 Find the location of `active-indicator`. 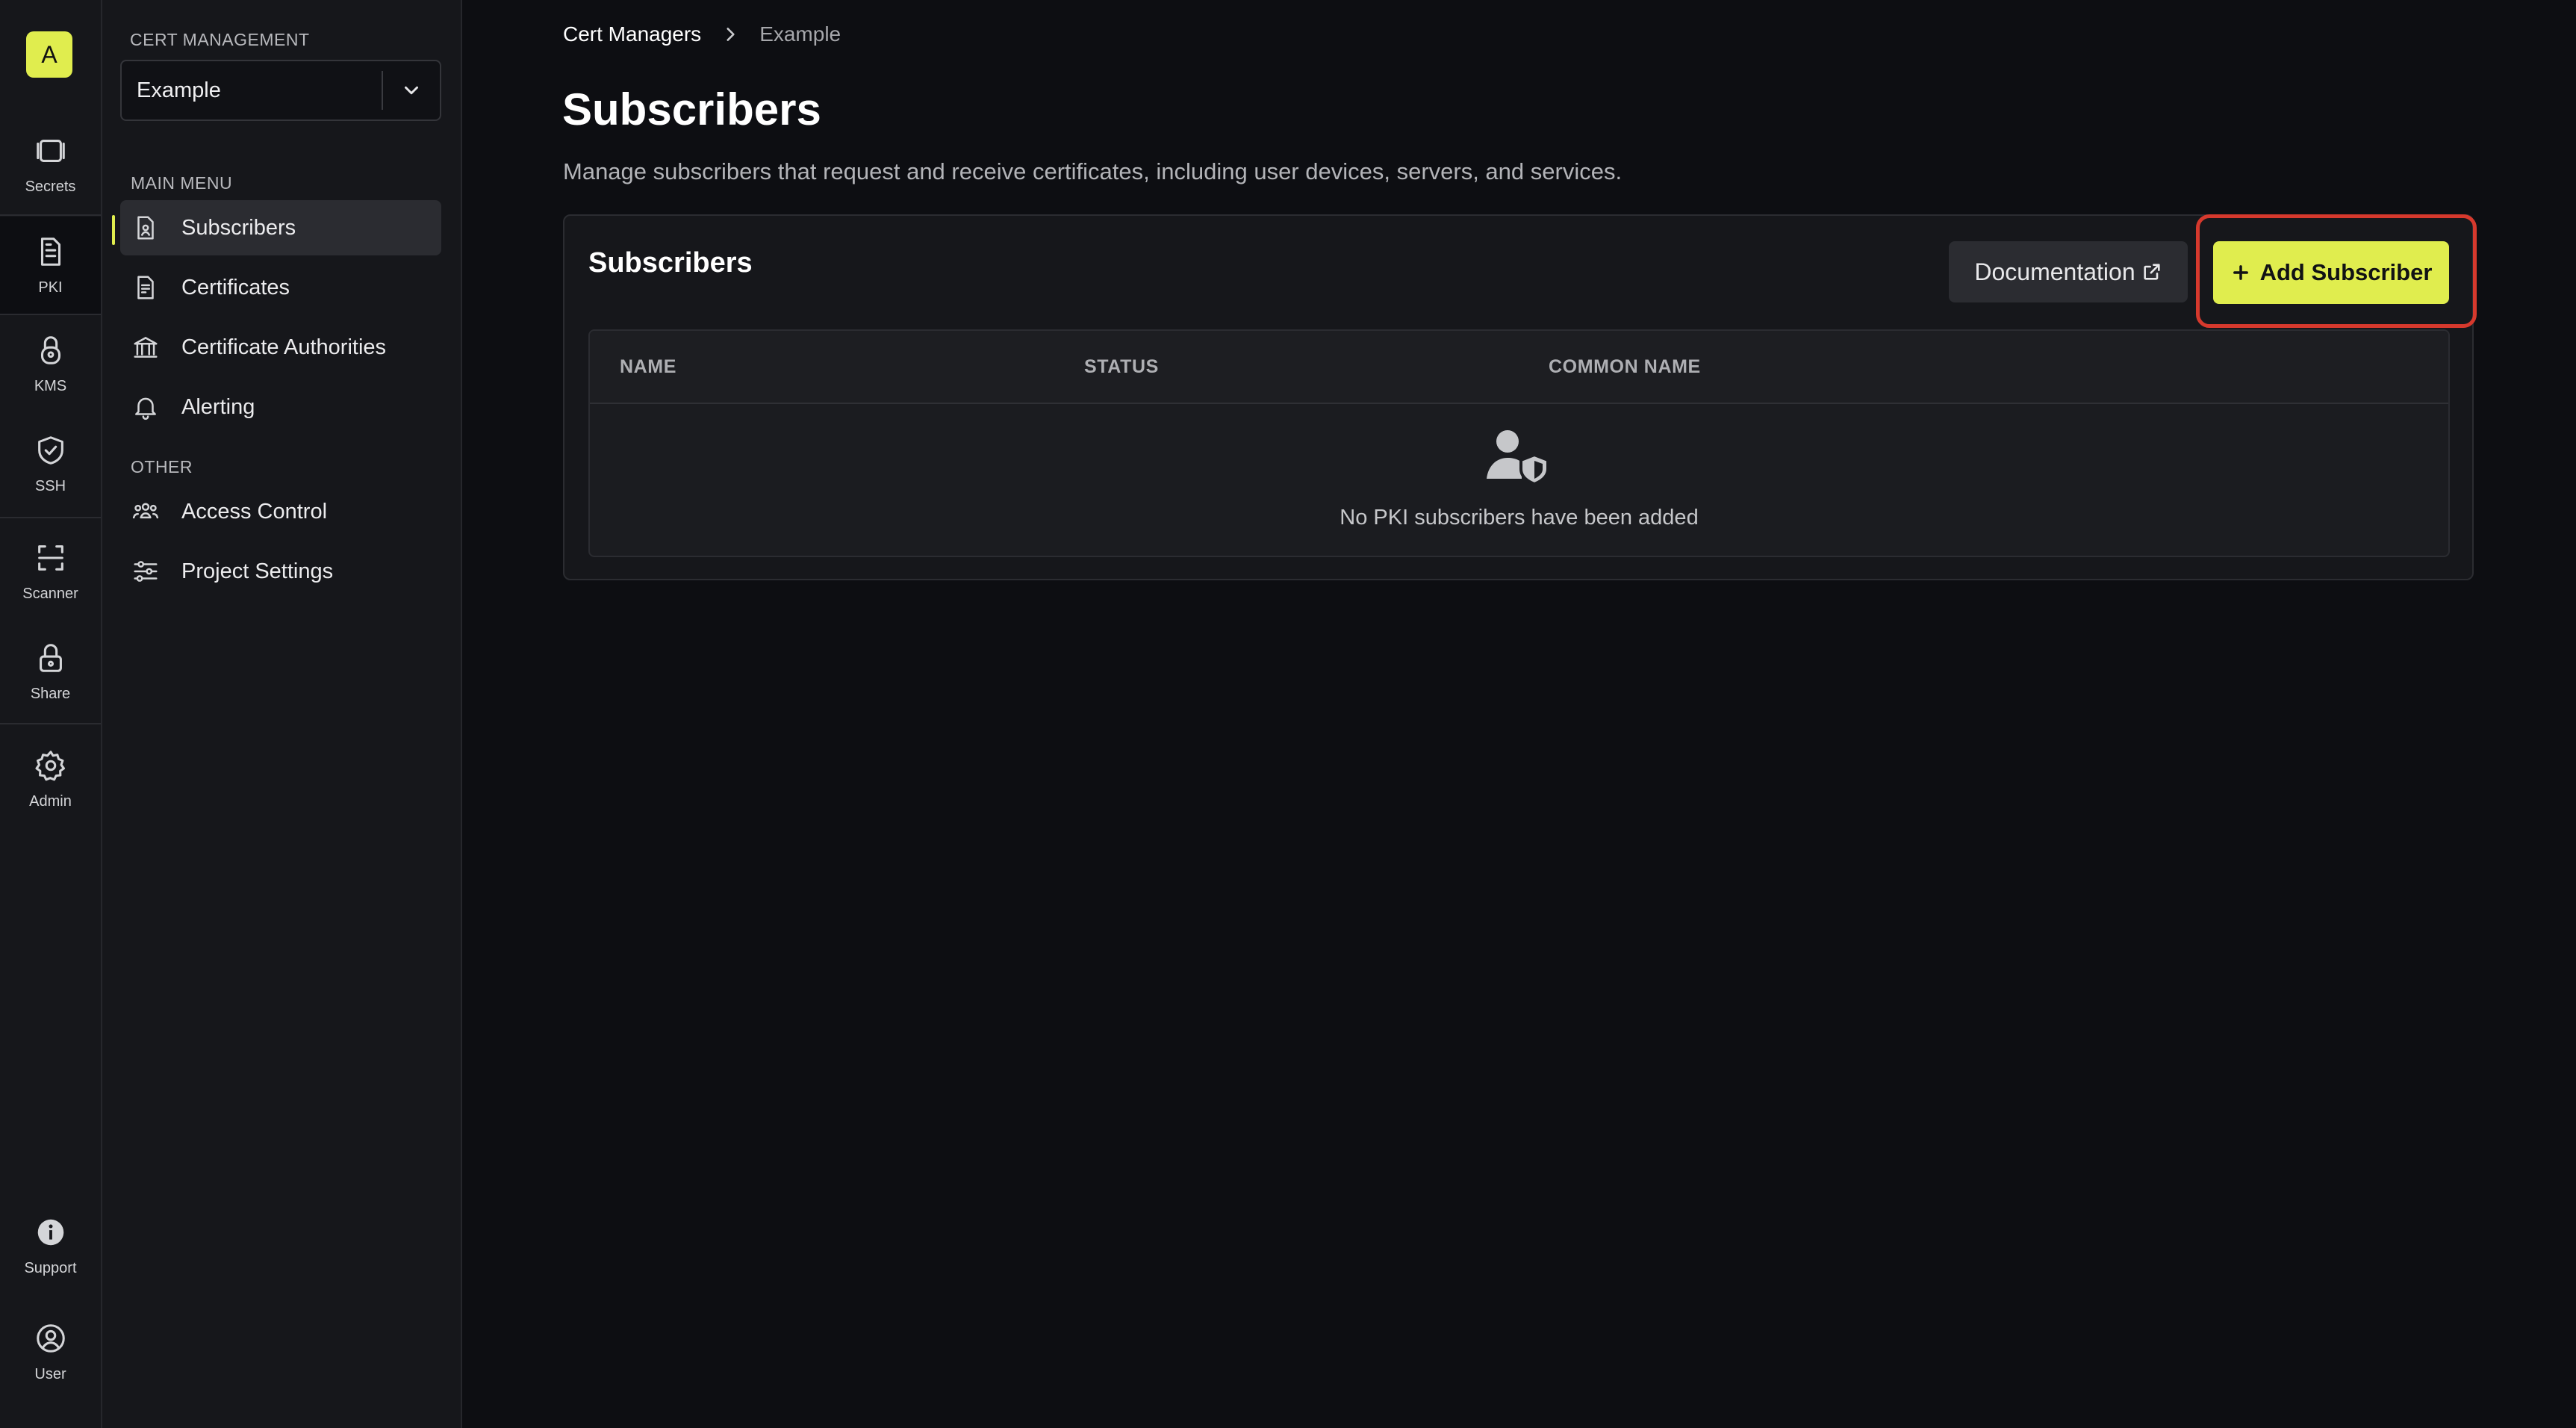

active-indicator is located at coordinates (113, 230).